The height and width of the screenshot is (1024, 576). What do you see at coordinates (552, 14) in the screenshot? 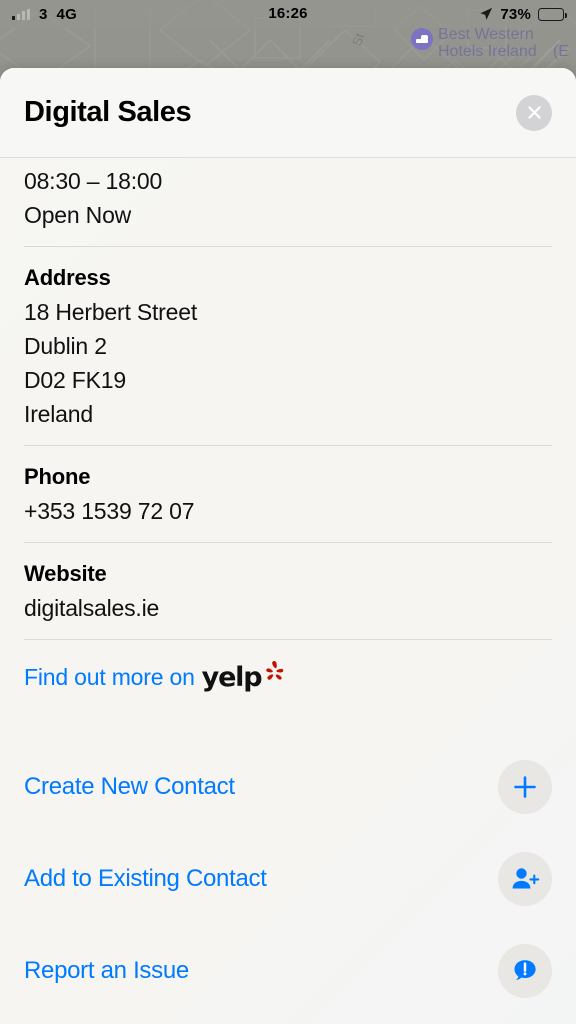
I see `battery-icon` at bounding box center [552, 14].